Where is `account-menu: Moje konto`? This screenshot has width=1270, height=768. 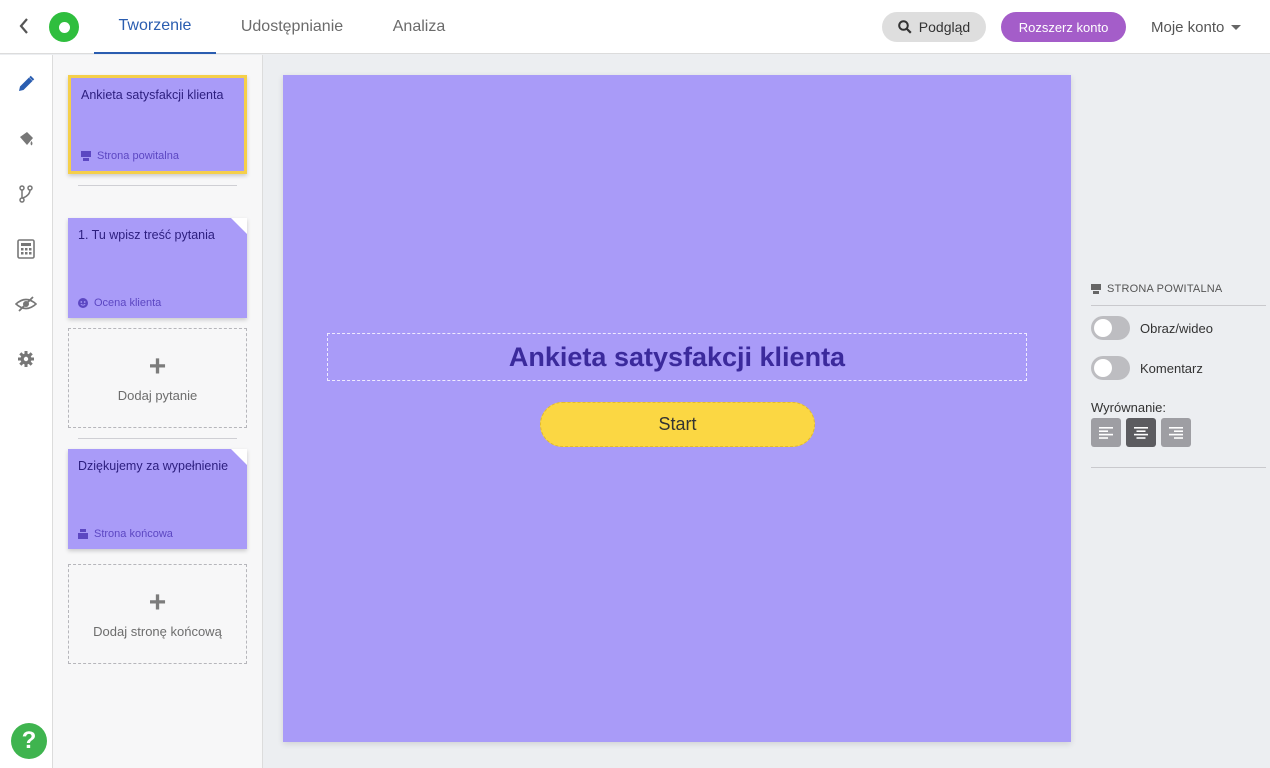 account-menu: Moje konto is located at coordinates (1196, 27).